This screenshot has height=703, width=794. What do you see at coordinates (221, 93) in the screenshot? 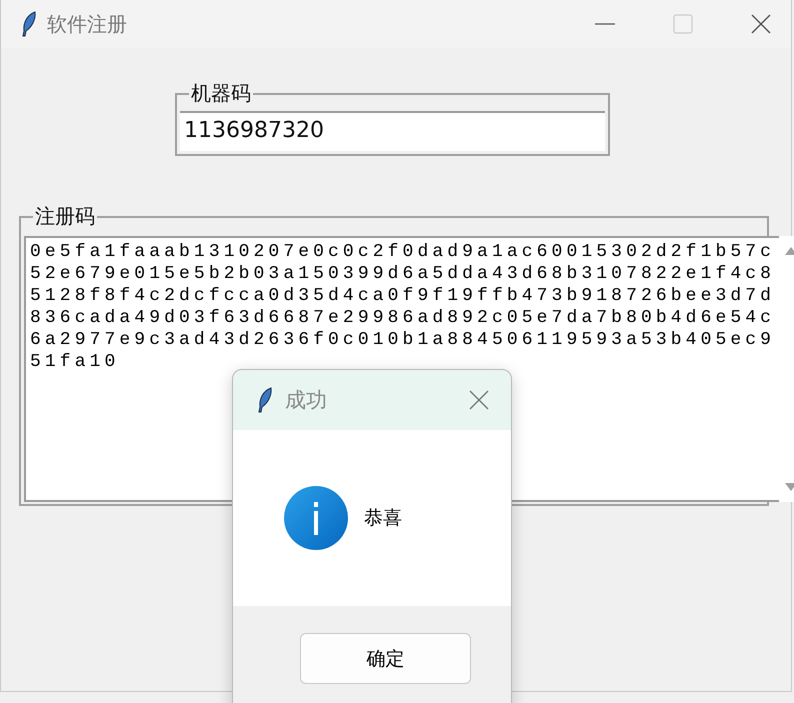
I see `group-label: 机器码` at bounding box center [221, 93].